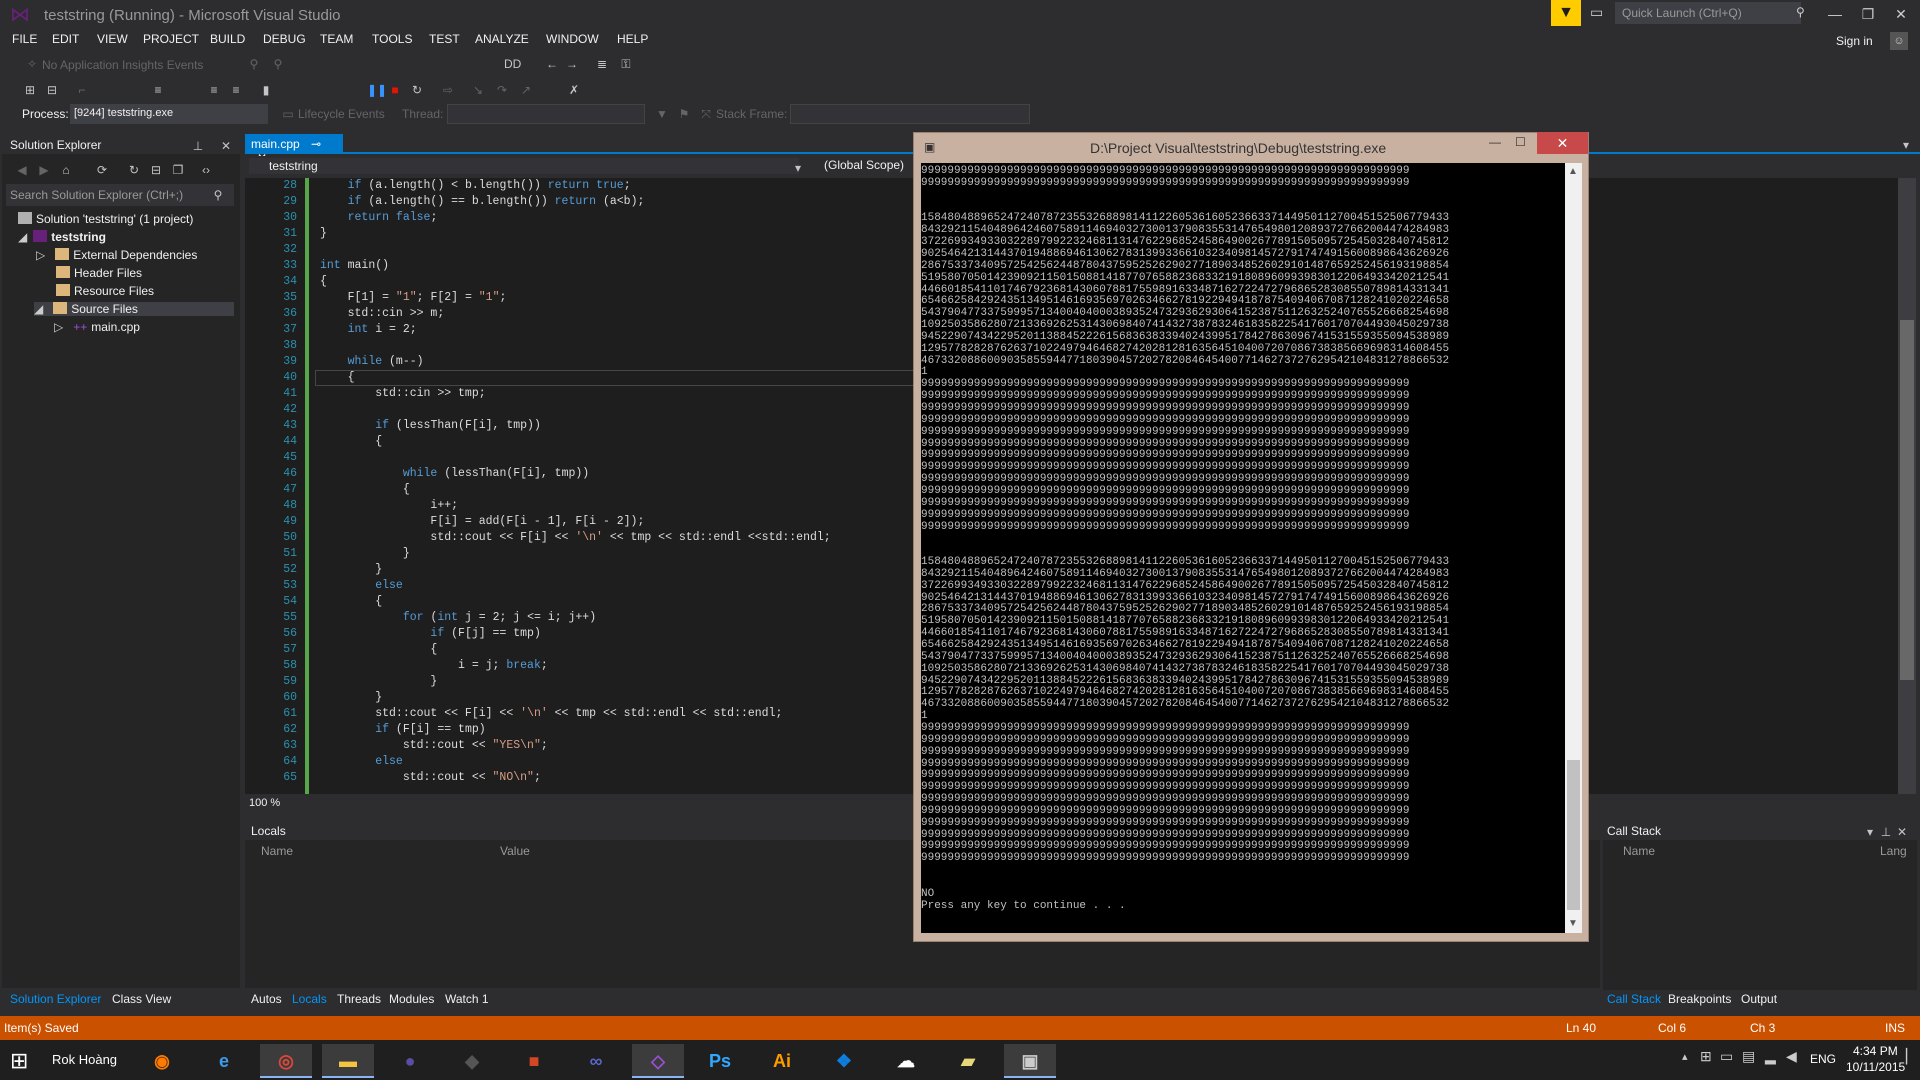  I want to click on network-icon: ▂, so click(1770, 1056).